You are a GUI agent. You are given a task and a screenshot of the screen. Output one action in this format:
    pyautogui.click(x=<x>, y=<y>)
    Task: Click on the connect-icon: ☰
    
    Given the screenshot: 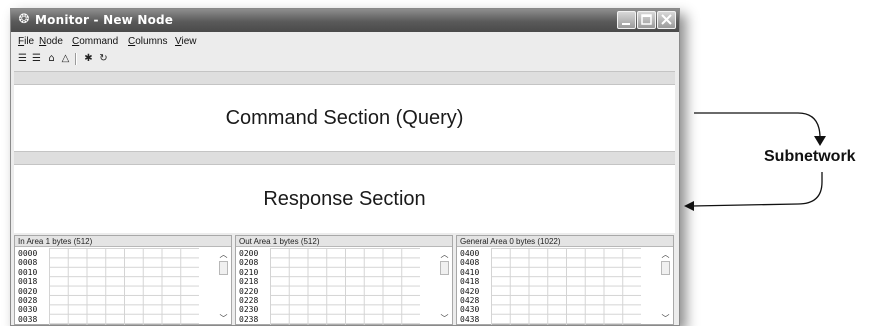 What is the action you would take?
    pyautogui.click(x=22, y=58)
    